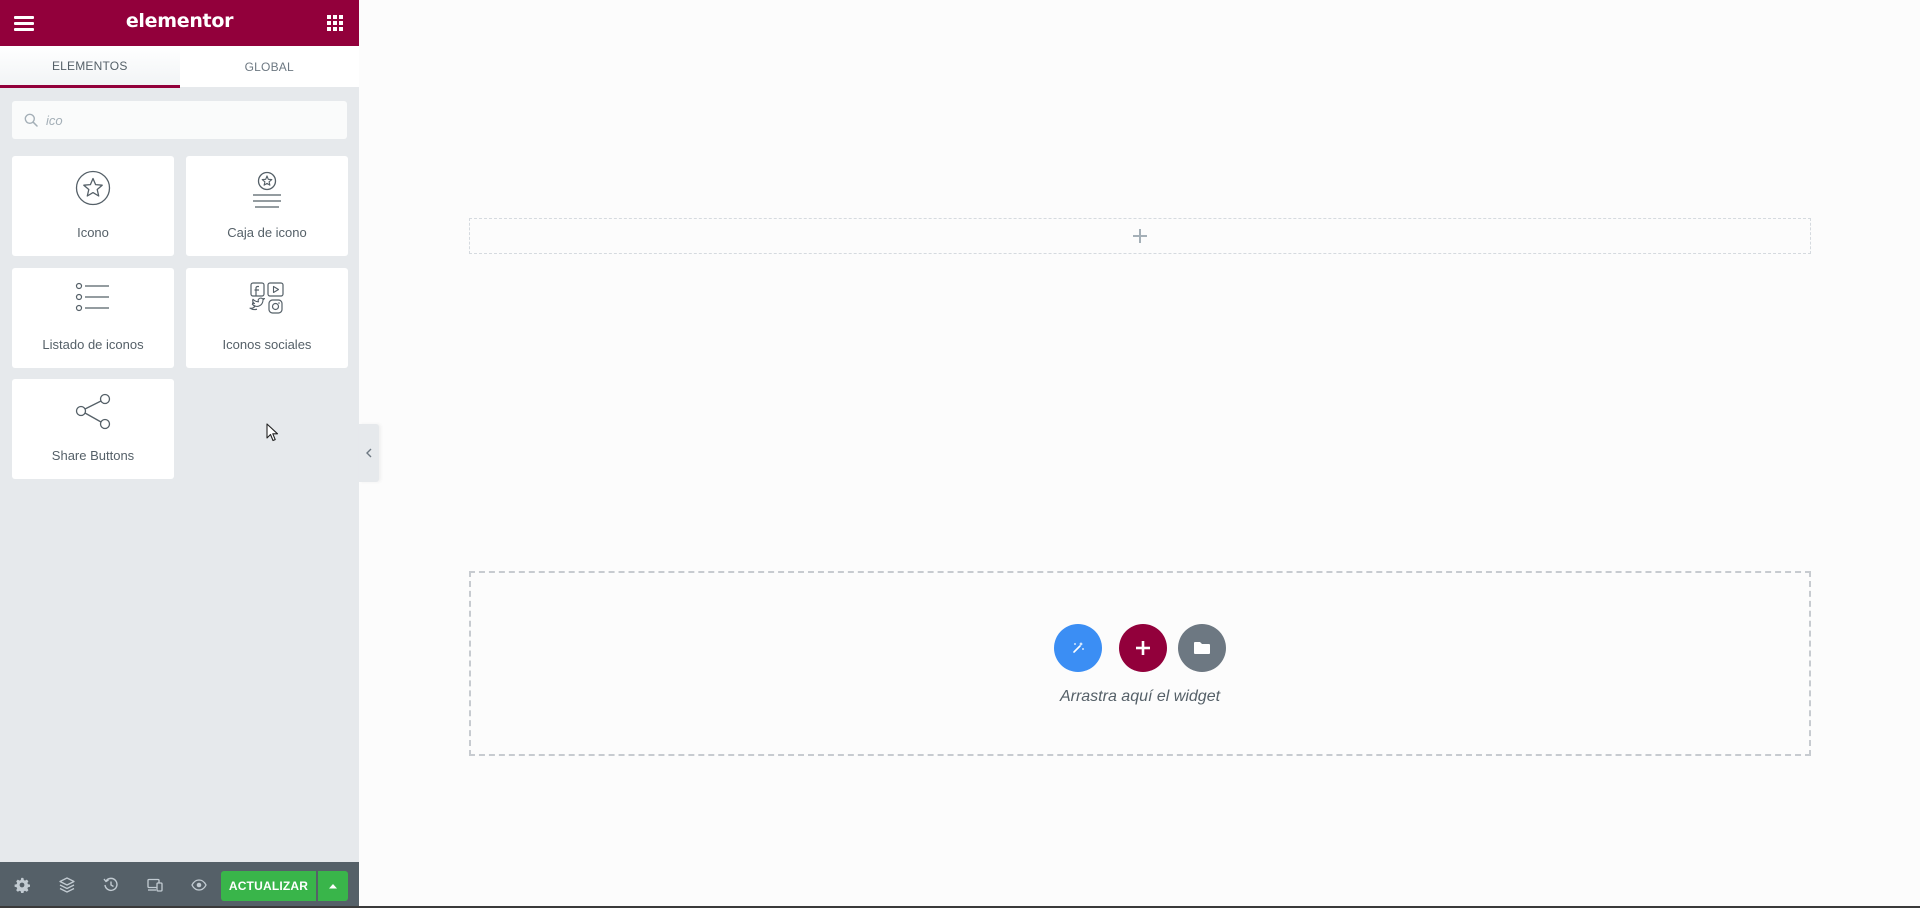 This screenshot has height=908, width=1920. I want to click on widget-iconos-sociales: Iconos sociales, so click(267, 318).